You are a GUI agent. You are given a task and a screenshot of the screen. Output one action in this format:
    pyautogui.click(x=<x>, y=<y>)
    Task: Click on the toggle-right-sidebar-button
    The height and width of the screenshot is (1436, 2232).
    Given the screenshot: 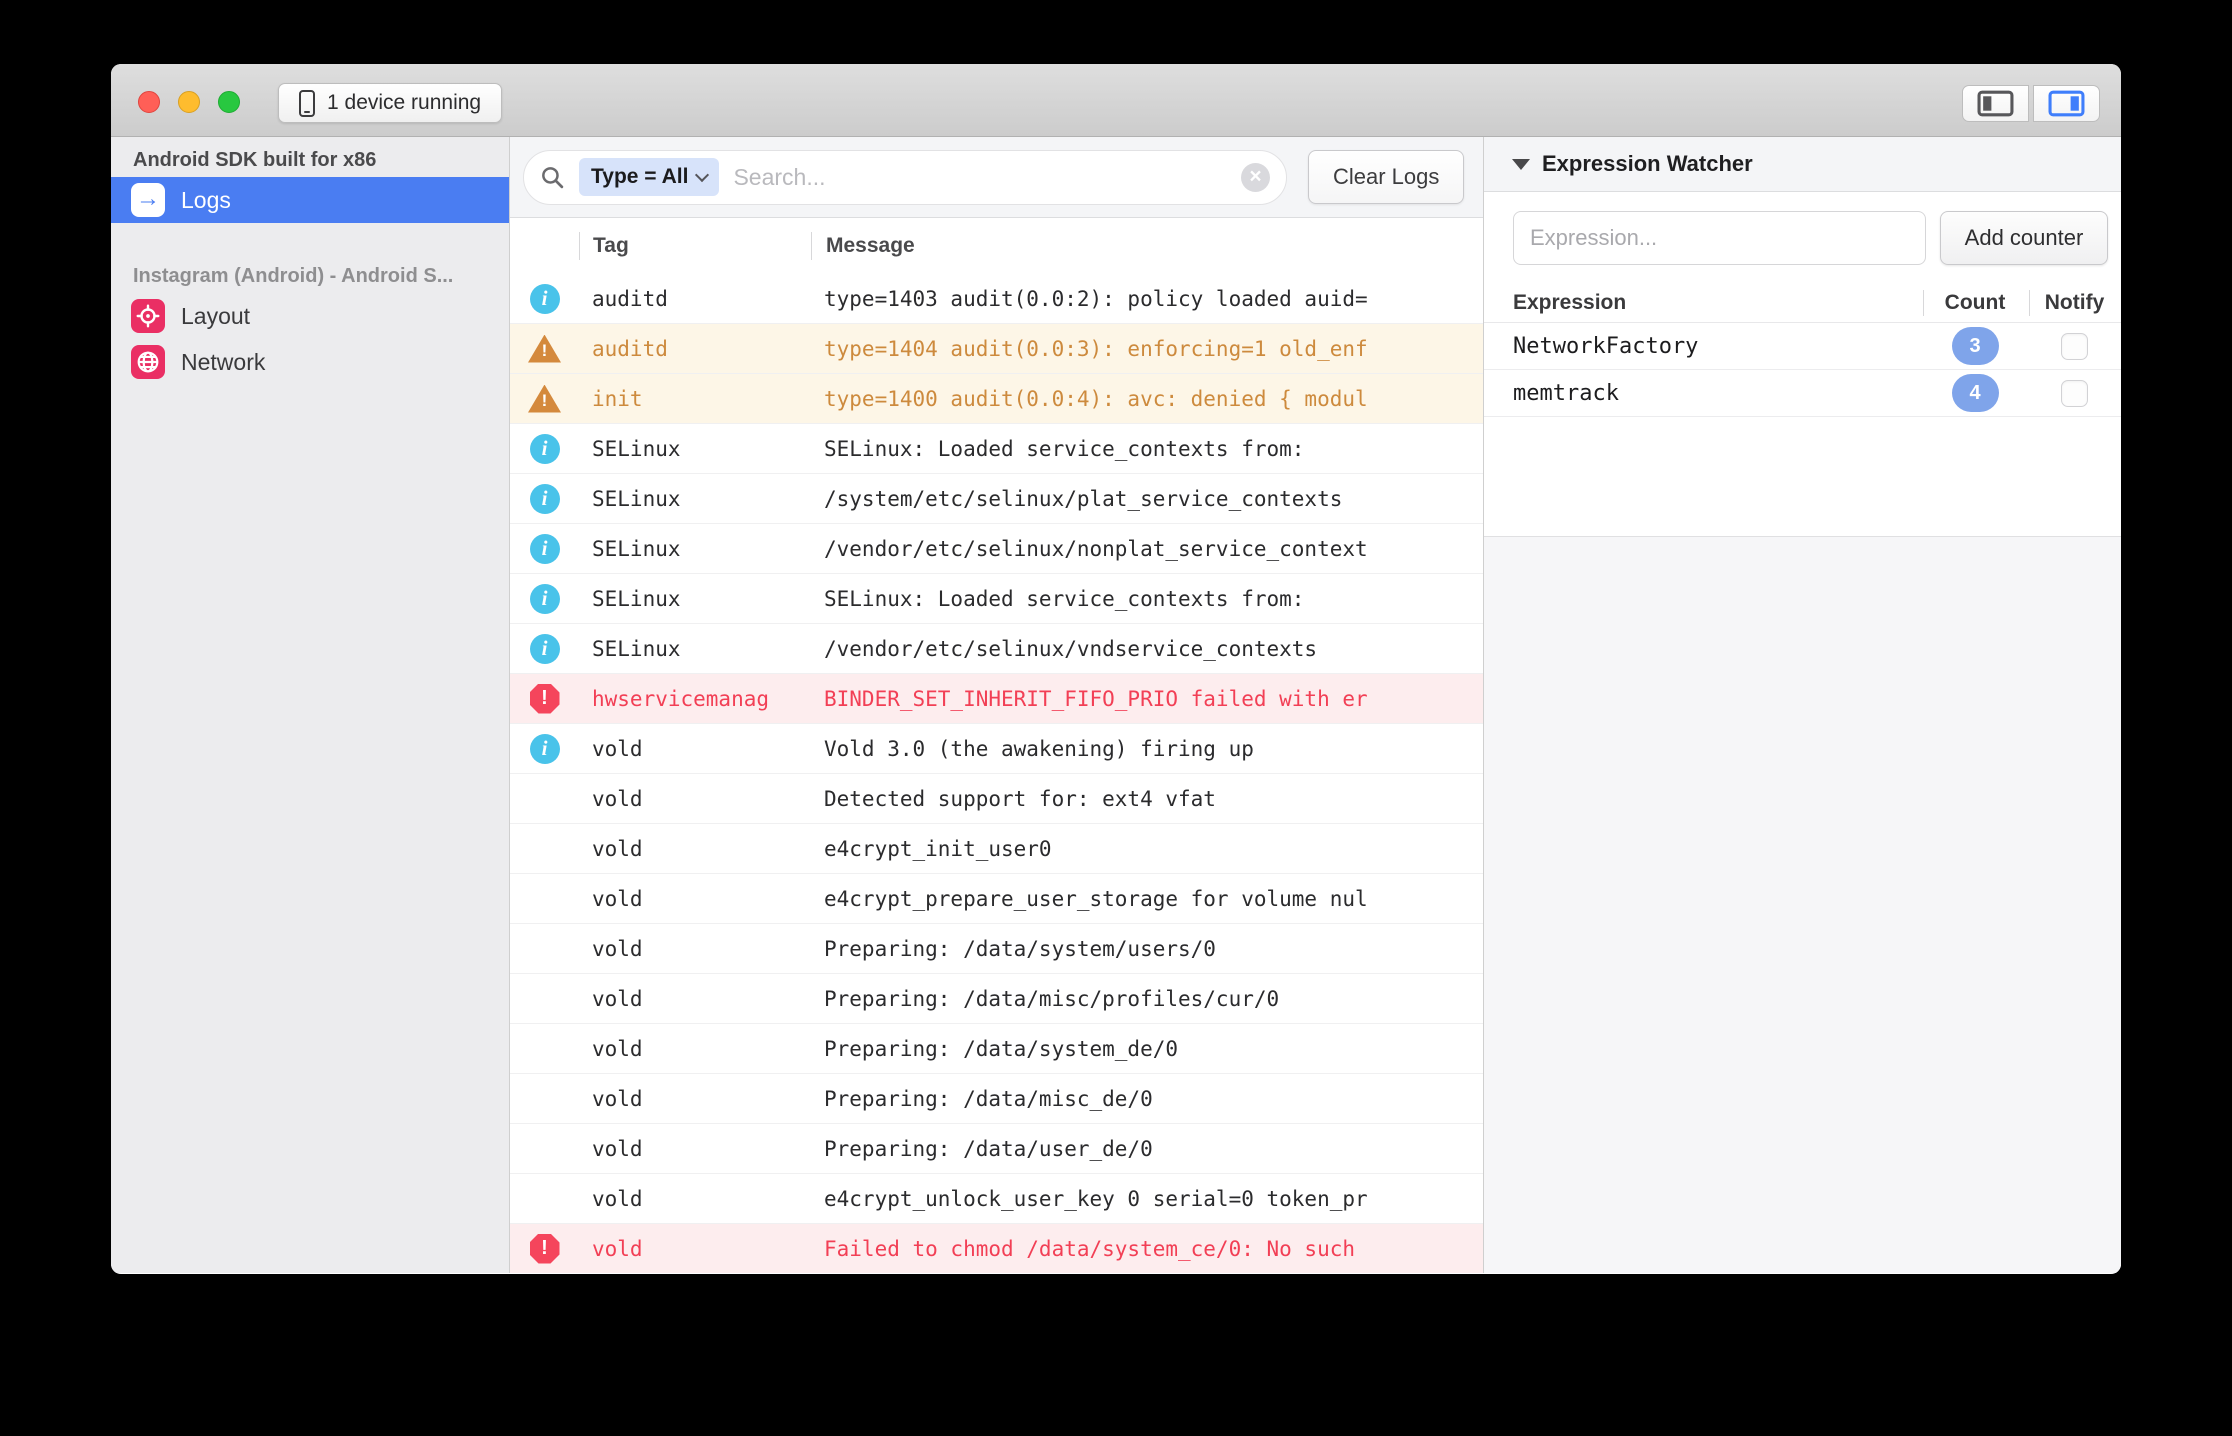 What is the action you would take?
    pyautogui.click(x=2066, y=103)
    